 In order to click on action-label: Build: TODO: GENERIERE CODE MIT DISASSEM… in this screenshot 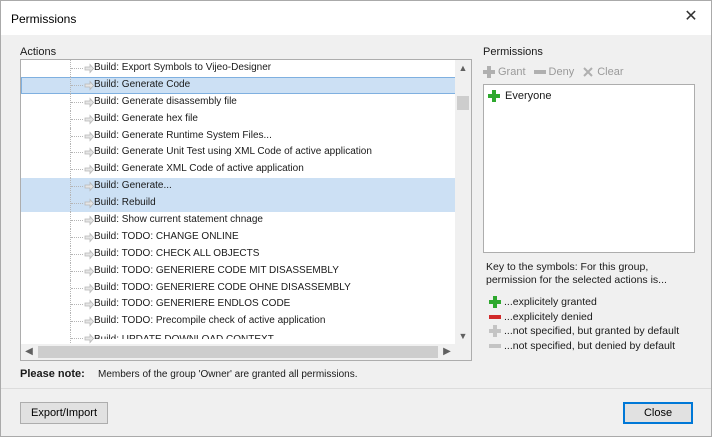, I will do `click(216, 270)`.